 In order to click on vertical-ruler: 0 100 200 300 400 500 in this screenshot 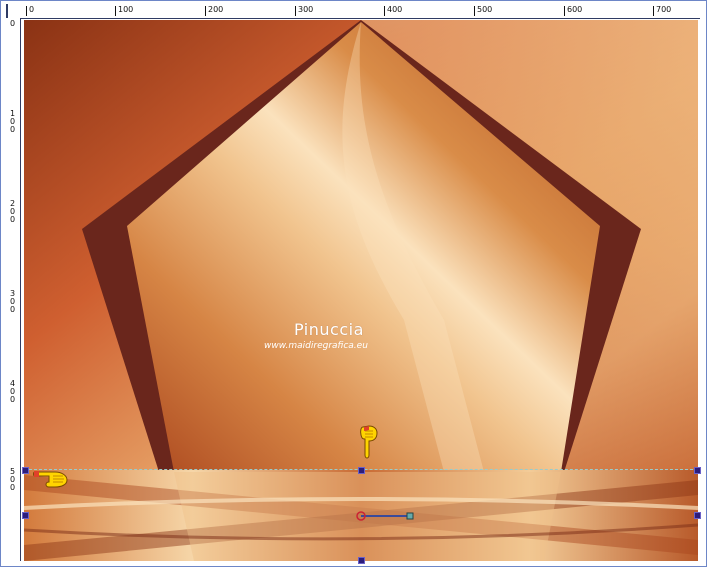, I will do `click(13, 289)`.